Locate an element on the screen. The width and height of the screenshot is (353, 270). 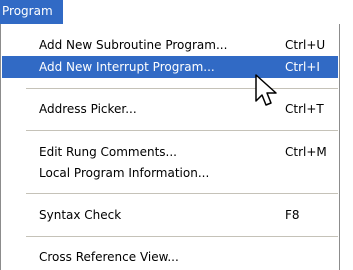
menu-item-shortcut: F8 is located at coordinates (292, 215).